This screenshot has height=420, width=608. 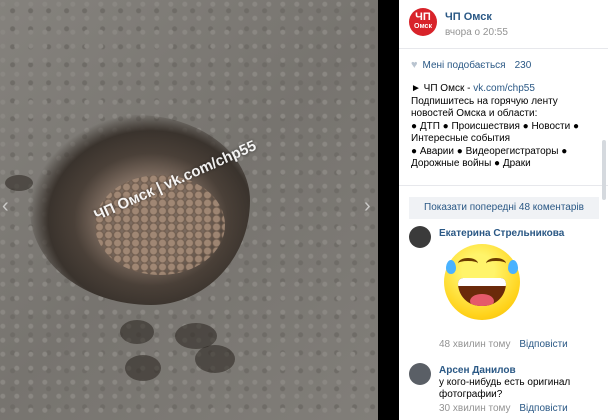 I want to click on like-button: ♥ Мені подобається 230, so click(x=471, y=65).